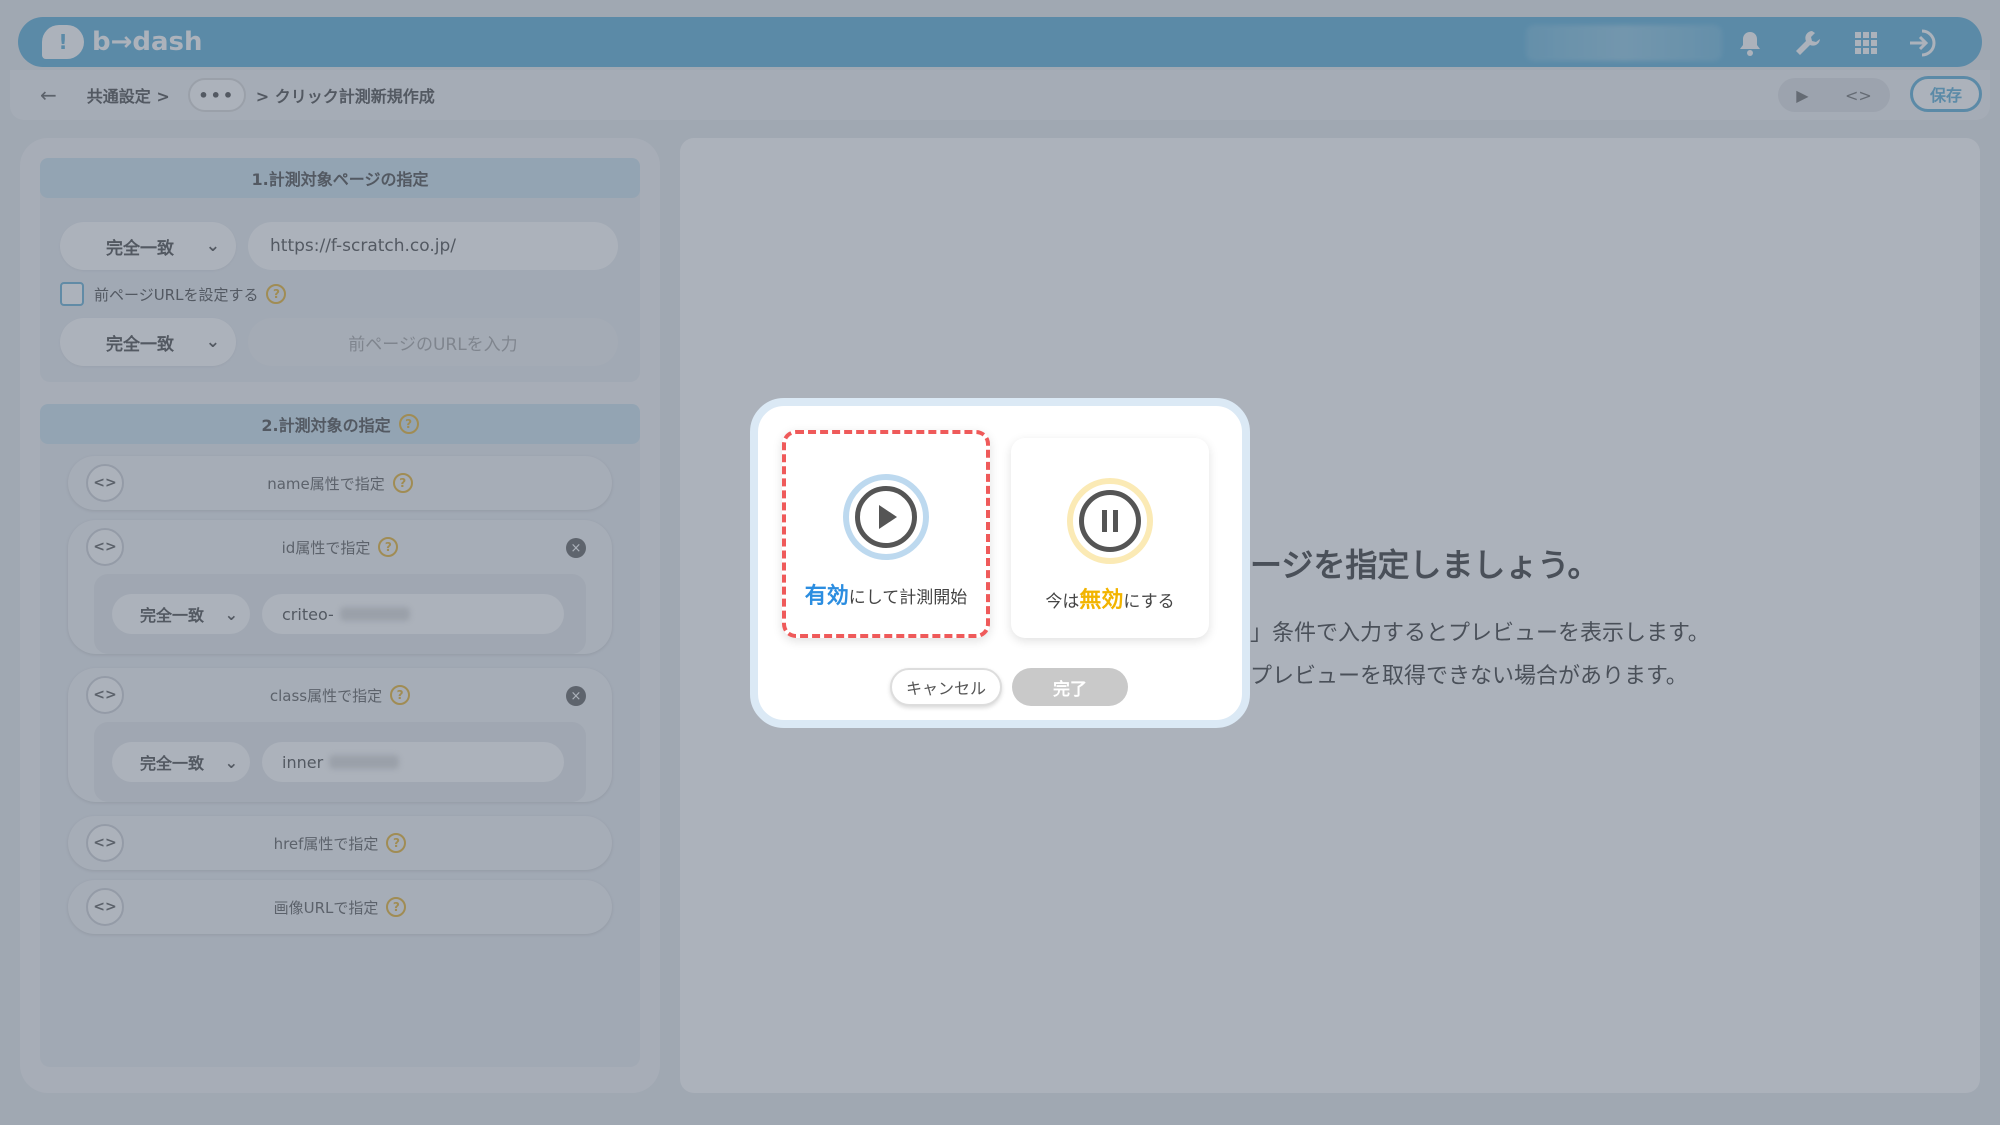  Describe the element at coordinates (1062, 602) in the screenshot. I see `disable-prefix: 今は` at that location.